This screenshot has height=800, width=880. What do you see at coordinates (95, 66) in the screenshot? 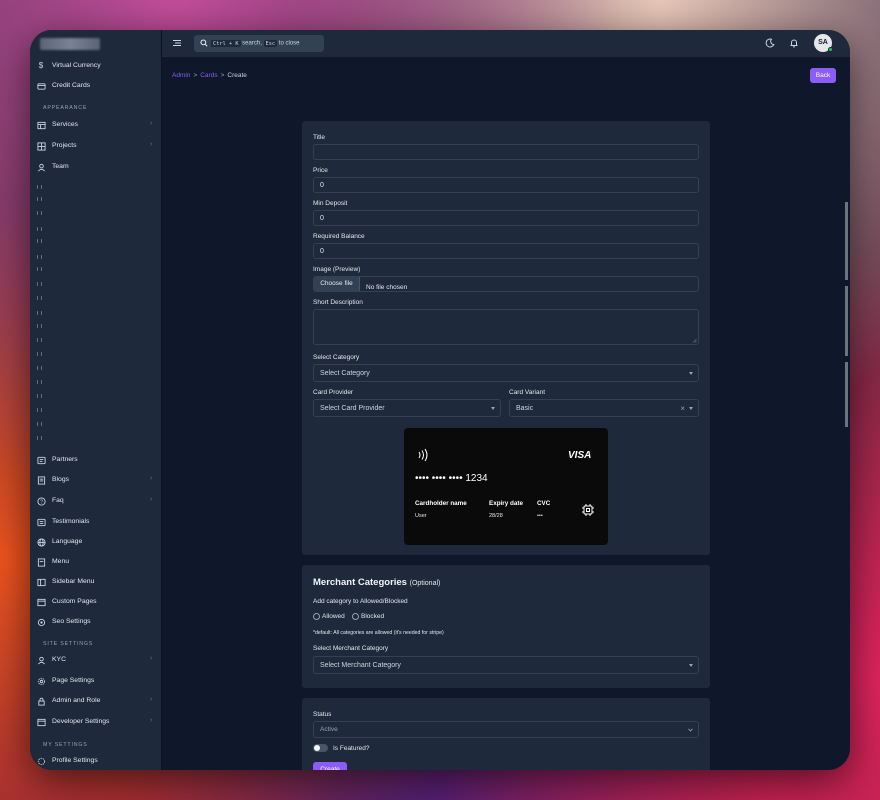
I see `sidebar-item-virtual-currency: $ Virtual Currency` at bounding box center [95, 66].